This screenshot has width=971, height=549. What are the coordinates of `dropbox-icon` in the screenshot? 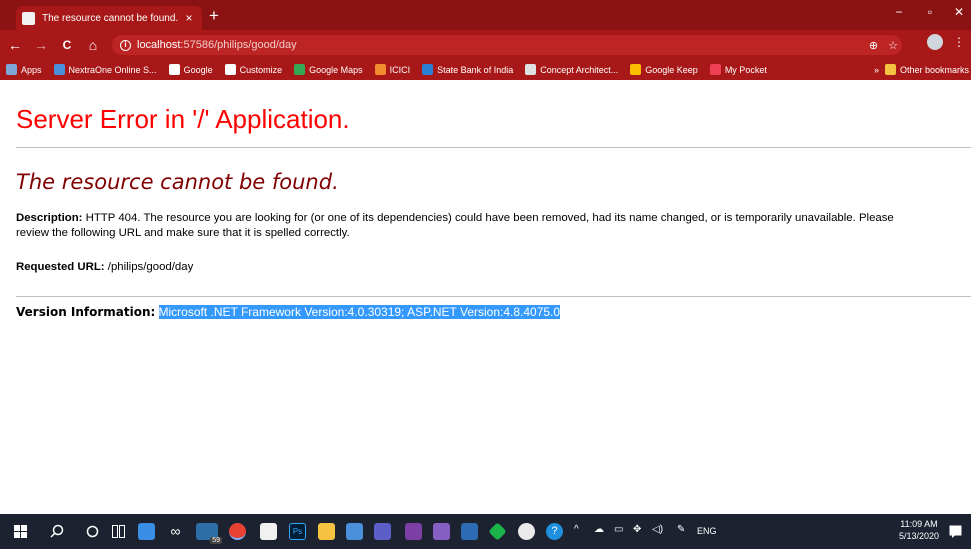 It's located at (146, 531).